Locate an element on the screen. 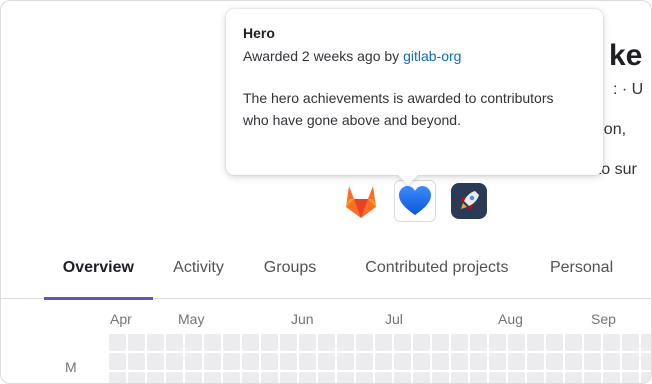  month-label: Sep is located at coordinates (603, 319).